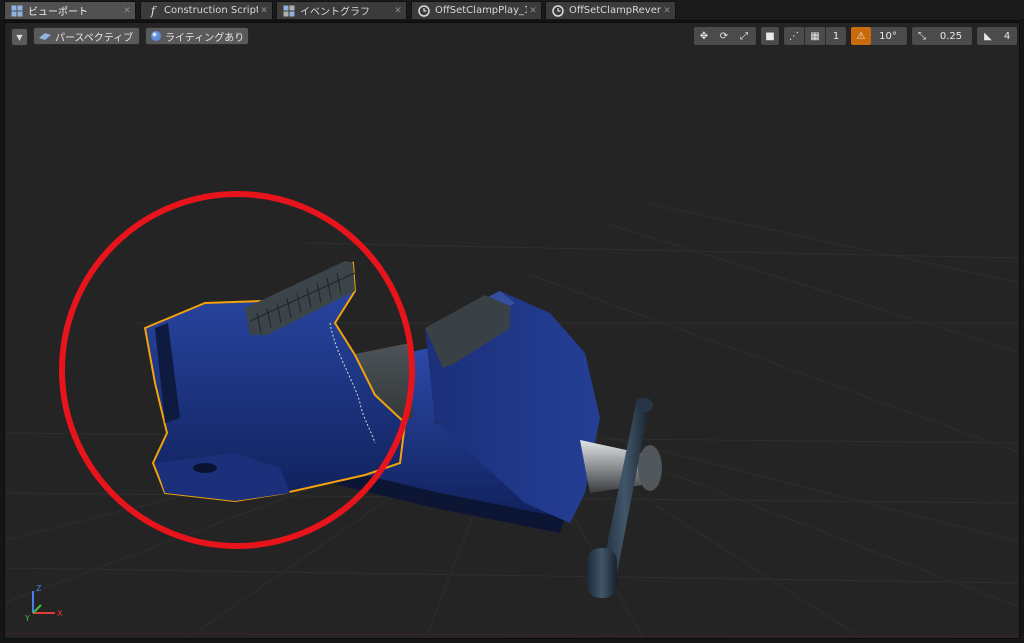 The height and width of the screenshot is (643, 1024). I want to click on viewport-options-button: ▼, so click(19, 37).